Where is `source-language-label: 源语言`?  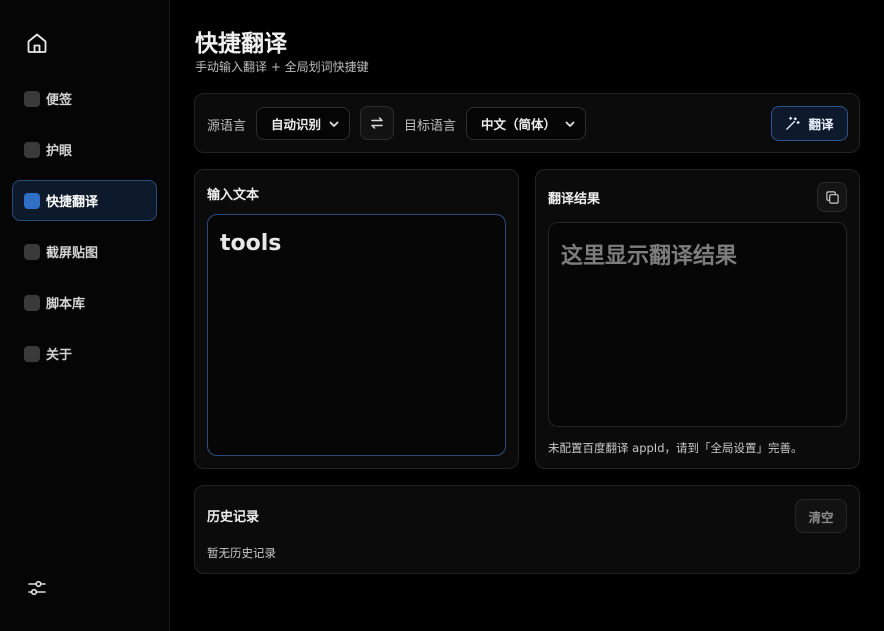 source-language-label: 源语言 is located at coordinates (227, 126).